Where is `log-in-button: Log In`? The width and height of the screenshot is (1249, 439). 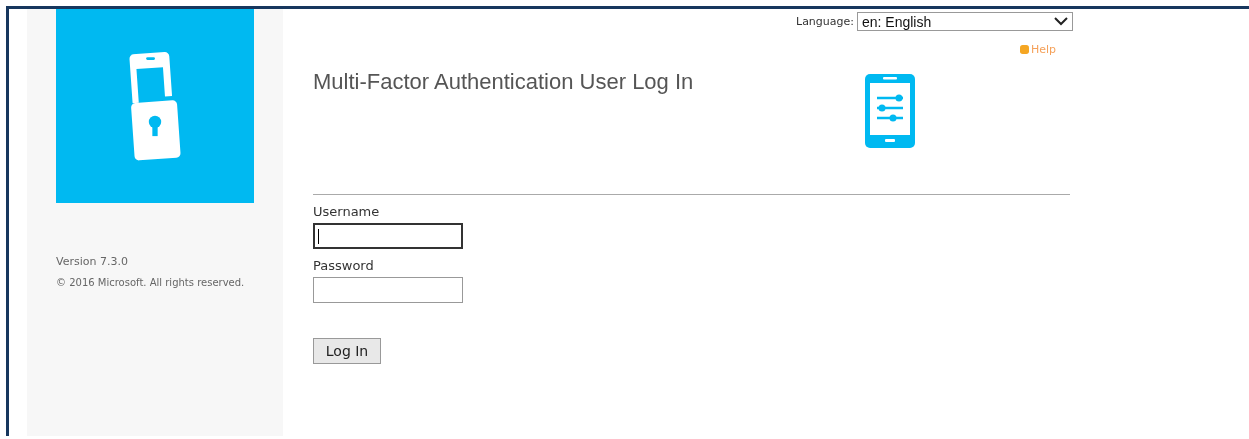
log-in-button: Log In is located at coordinates (347, 351).